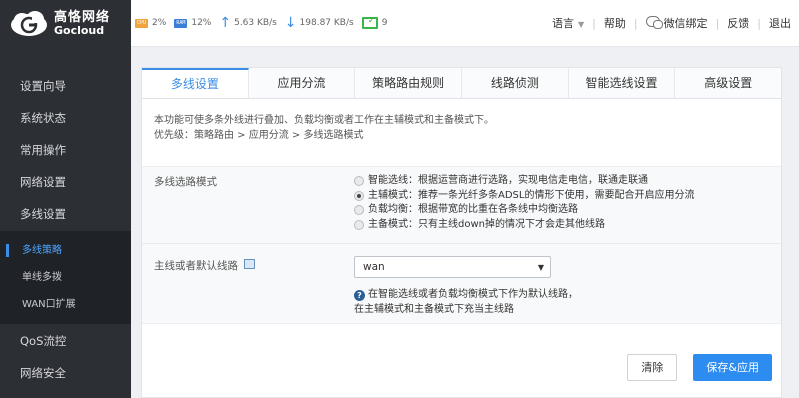 The width and height of the screenshot is (799, 398). Describe the element at coordinates (434, 309) in the screenshot. I see `hint-line-2: 在主辅模式和主备模式下充当主线路` at that location.